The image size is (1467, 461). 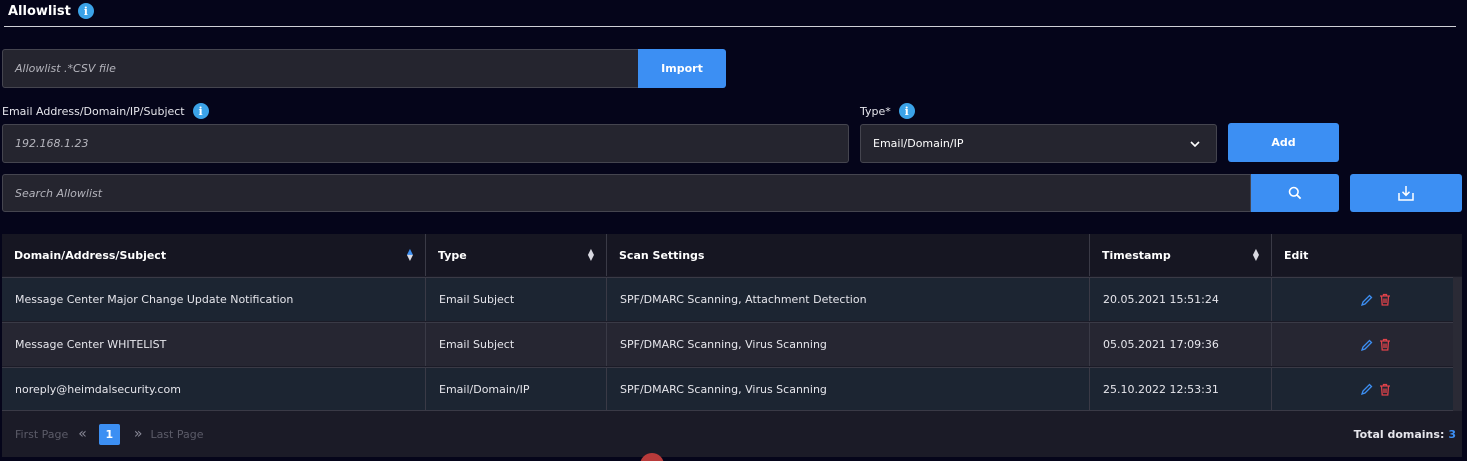 What do you see at coordinates (918, 143) in the screenshot?
I see `type-select-value: Email/Domain/IP` at bounding box center [918, 143].